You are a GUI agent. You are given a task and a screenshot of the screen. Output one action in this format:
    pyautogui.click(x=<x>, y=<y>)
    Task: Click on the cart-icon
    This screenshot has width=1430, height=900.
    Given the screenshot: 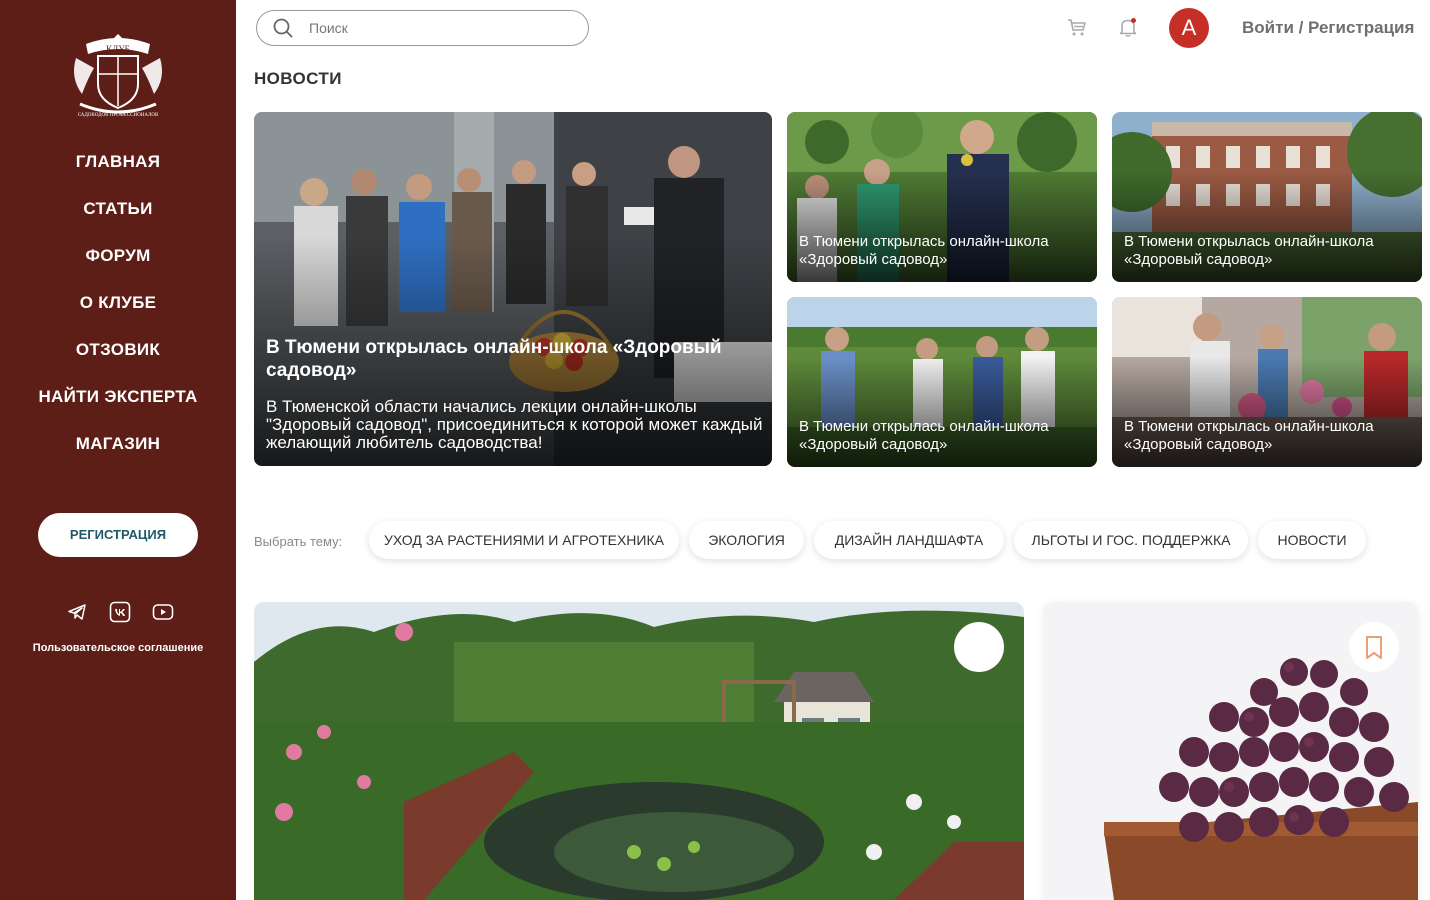 What is the action you would take?
    pyautogui.click(x=1077, y=27)
    